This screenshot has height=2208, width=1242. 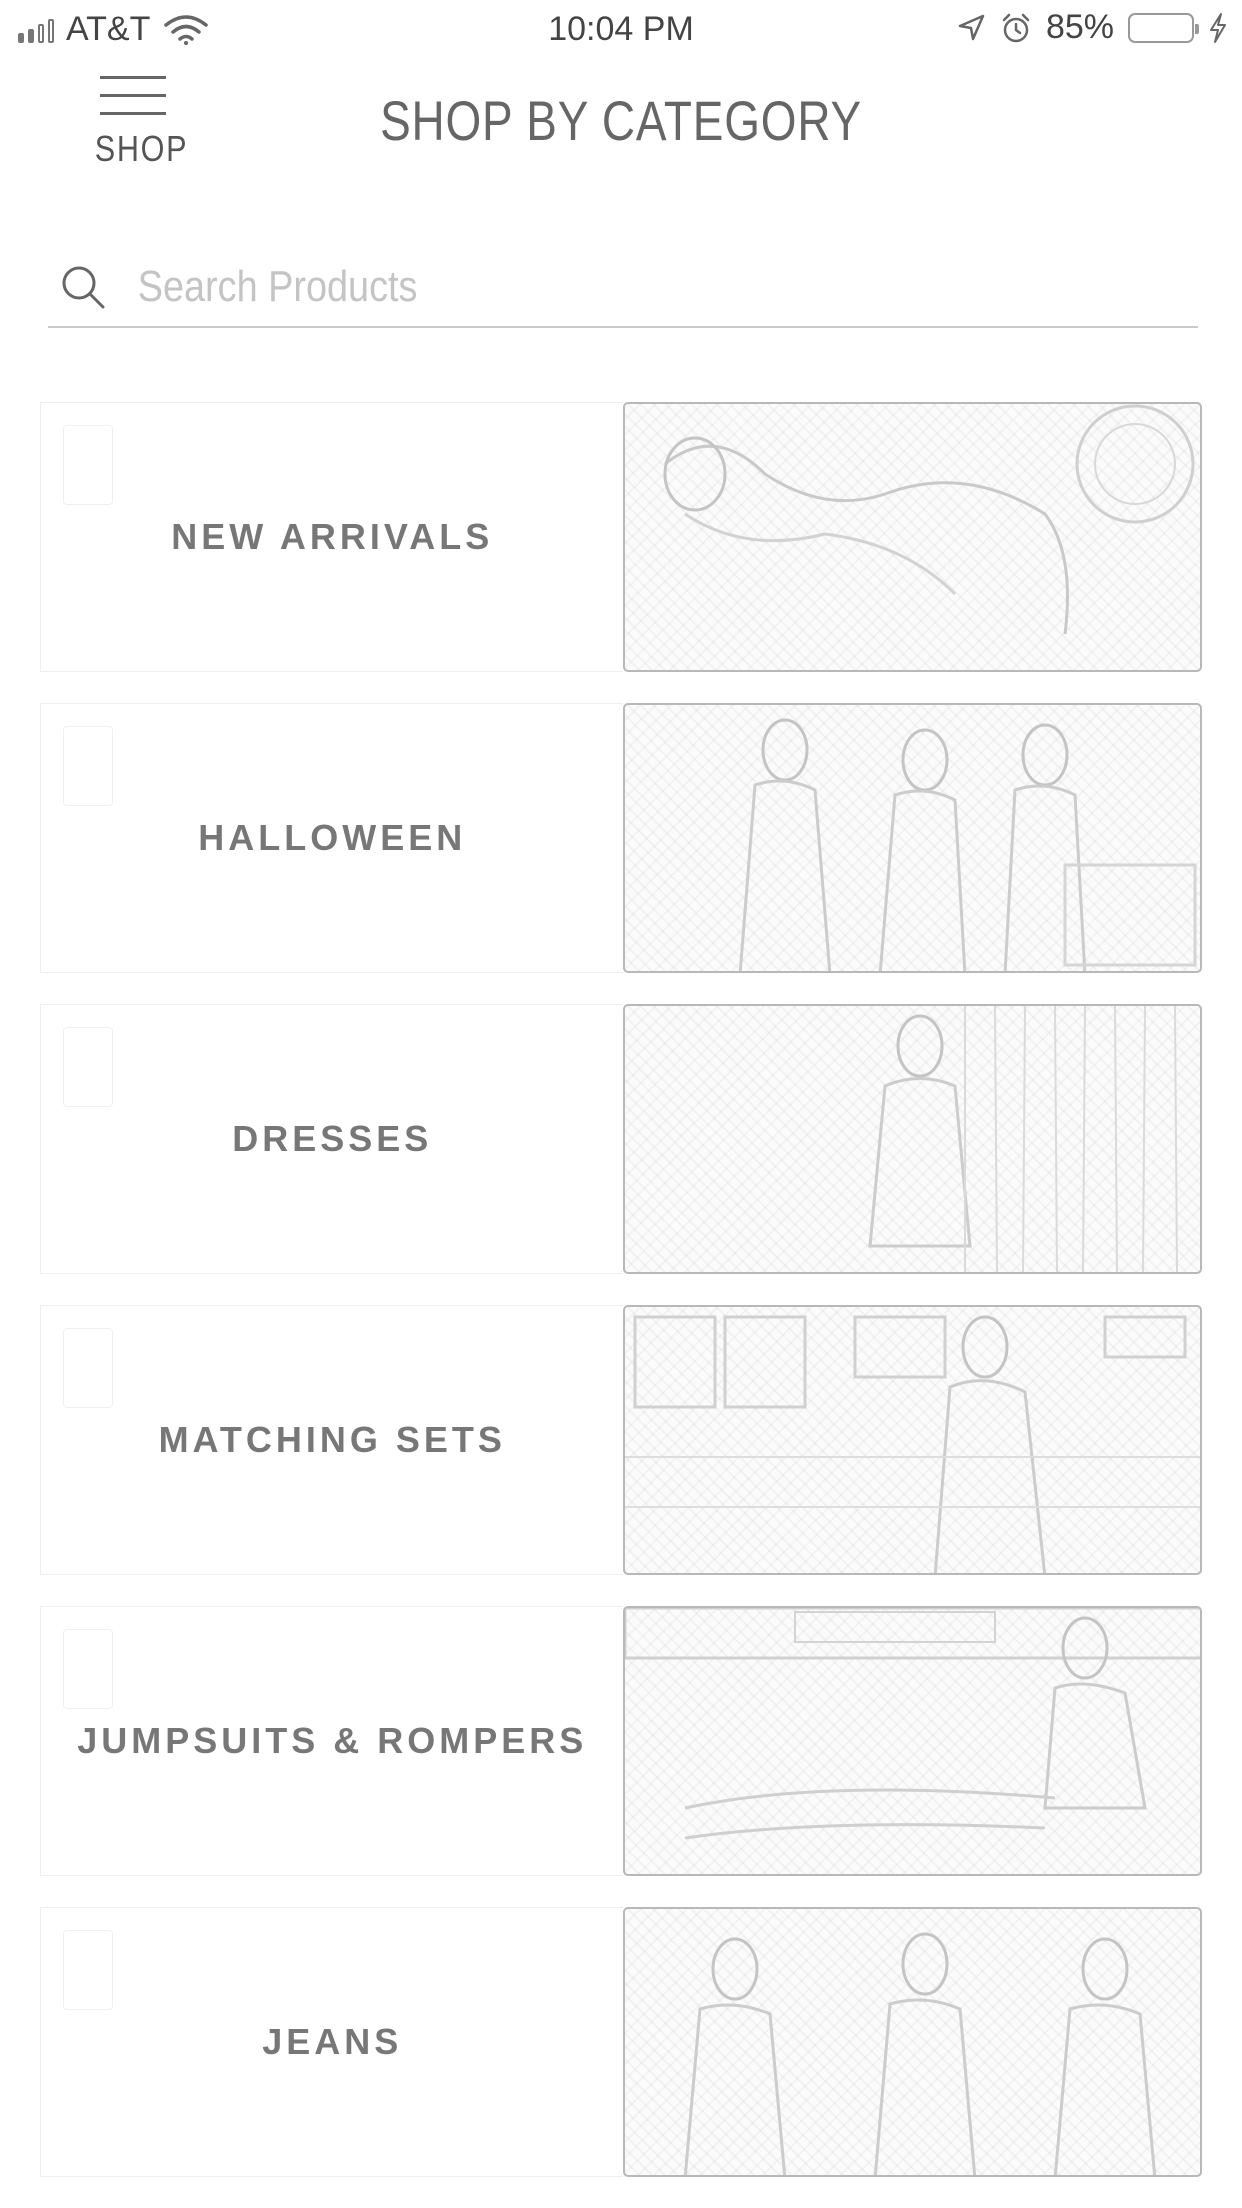 What do you see at coordinates (1079, 27) in the screenshot?
I see `battery-percent: 85%` at bounding box center [1079, 27].